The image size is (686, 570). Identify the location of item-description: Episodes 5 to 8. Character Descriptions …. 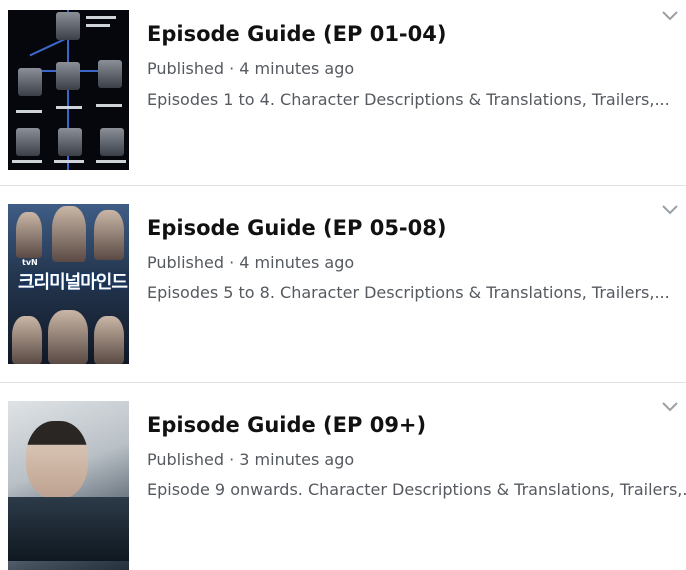
(408, 292).